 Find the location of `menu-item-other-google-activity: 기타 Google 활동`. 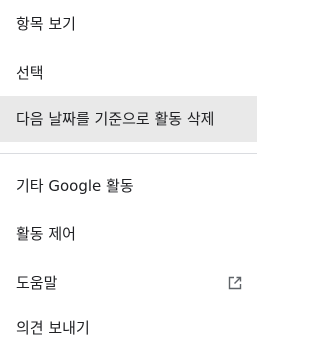

menu-item-other-google-activity: 기타 Google 활동 is located at coordinates (128, 186).